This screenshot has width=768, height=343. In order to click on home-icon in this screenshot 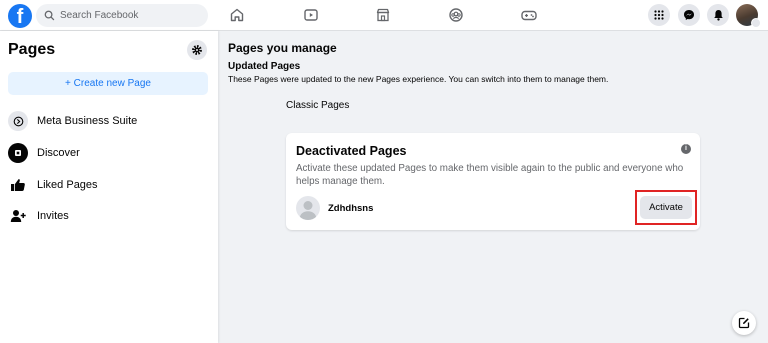, I will do `click(237, 15)`.